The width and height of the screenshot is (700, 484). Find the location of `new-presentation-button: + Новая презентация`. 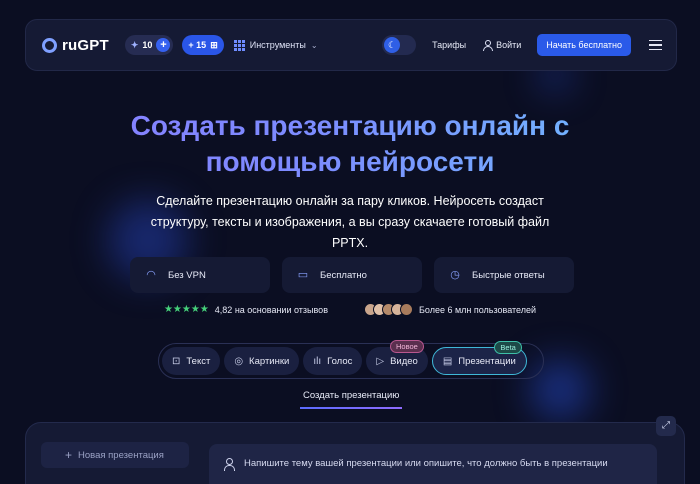

new-presentation-button: + Новая презентация is located at coordinates (115, 455).